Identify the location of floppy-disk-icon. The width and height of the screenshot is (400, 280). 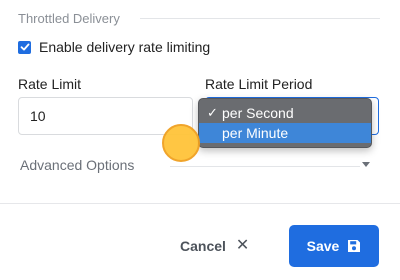
(354, 246).